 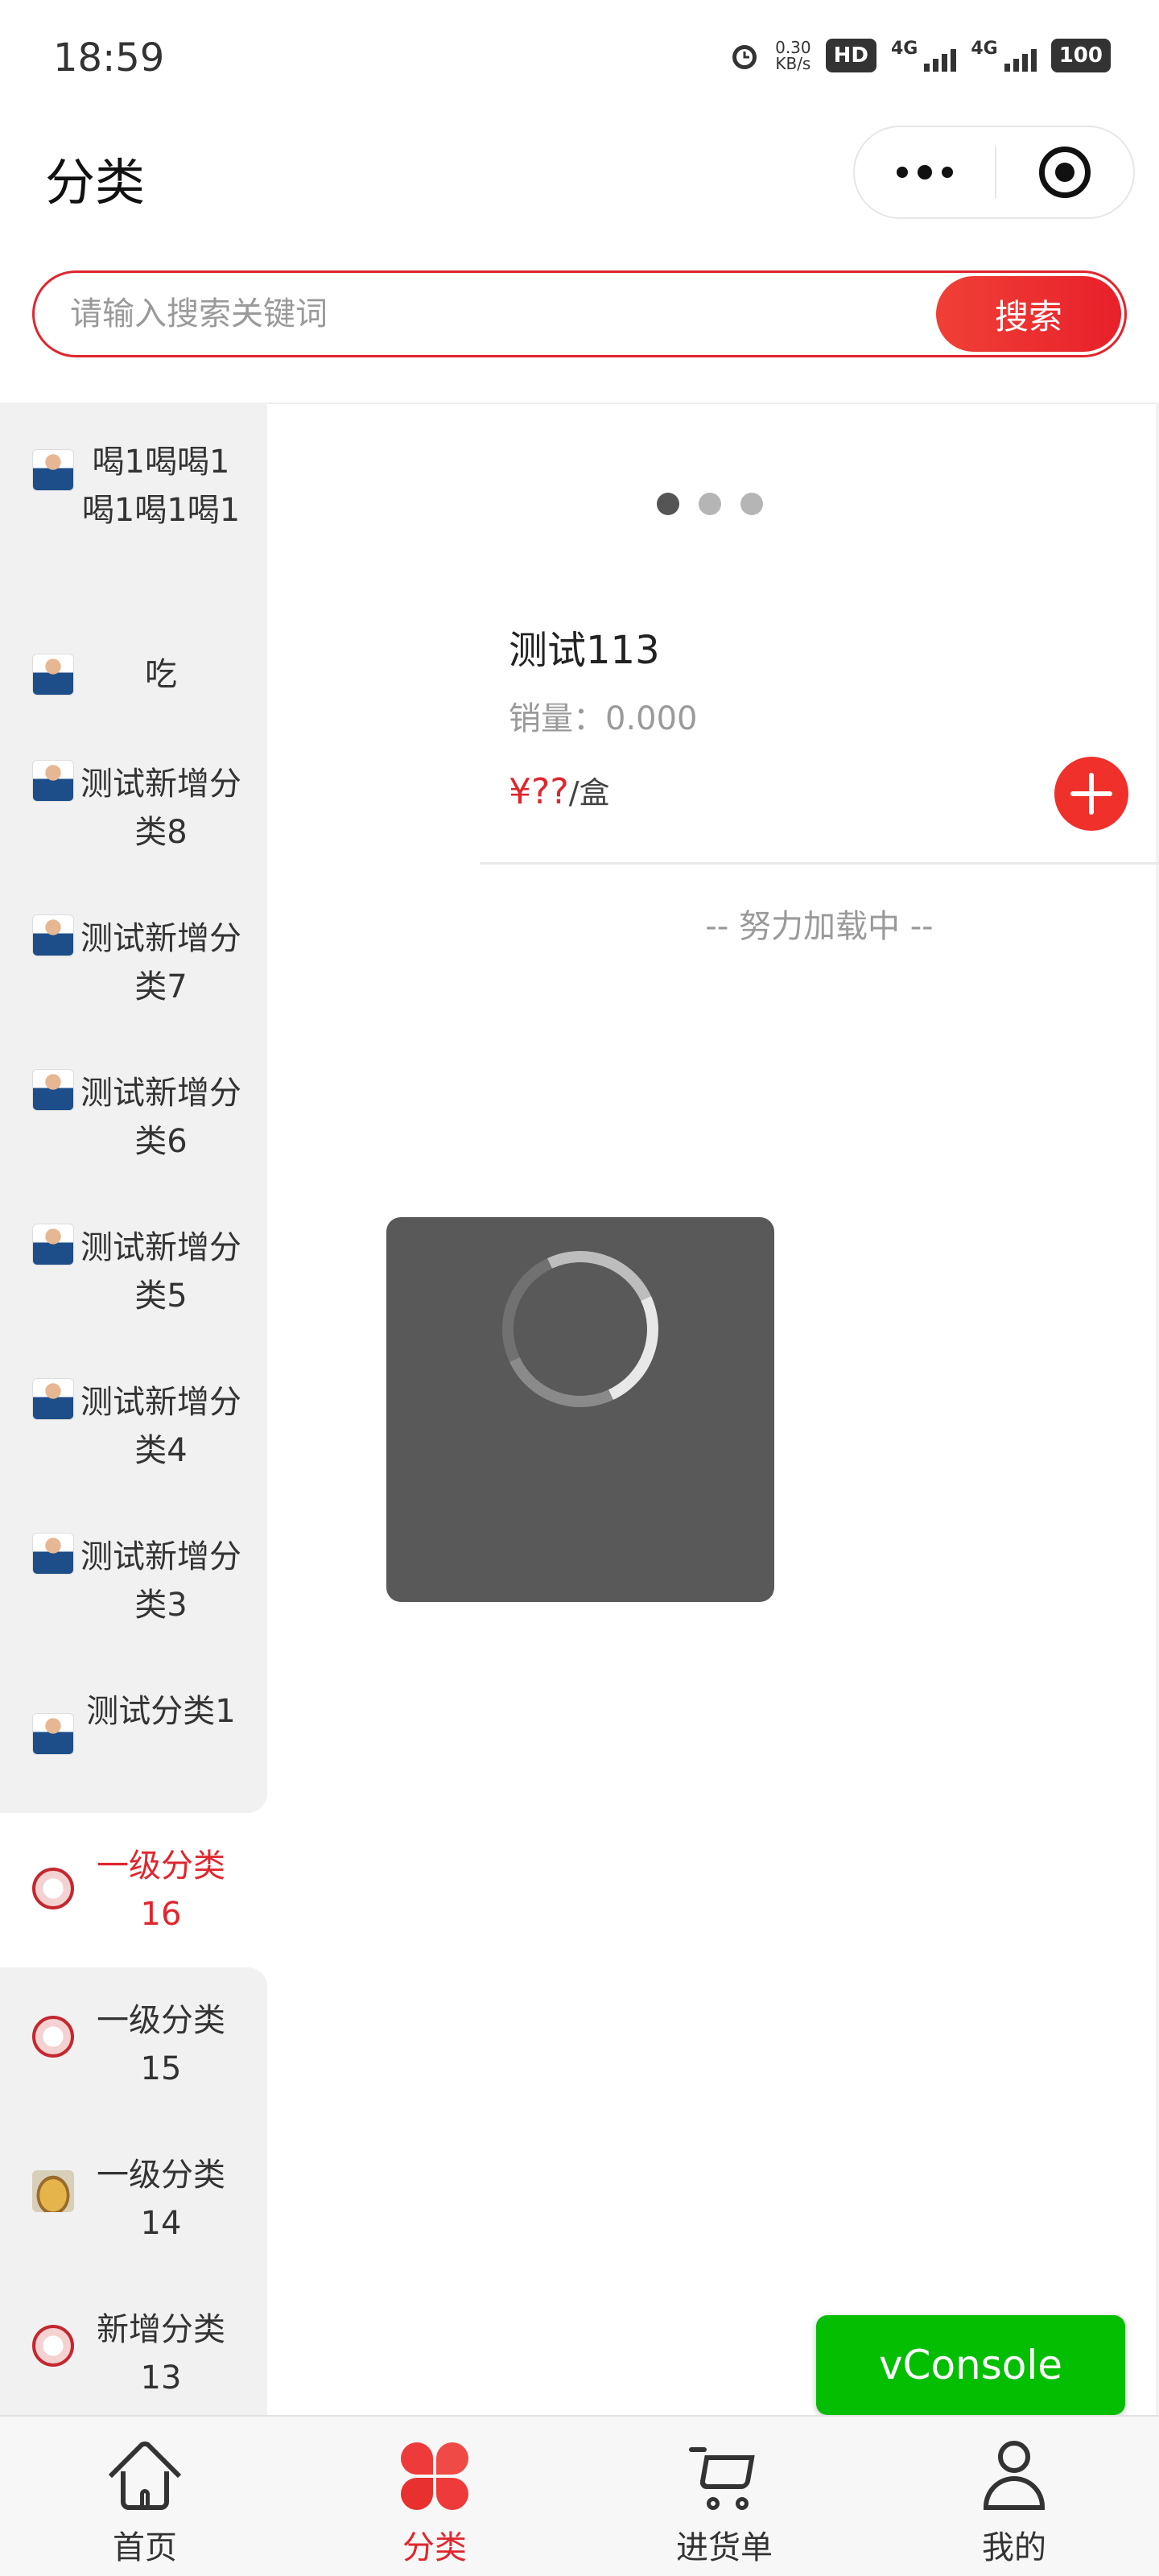 What do you see at coordinates (161, 2353) in the screenshot?
I see `sidebar-item-label: 新增分类13` at bounding box center [161, 2353].